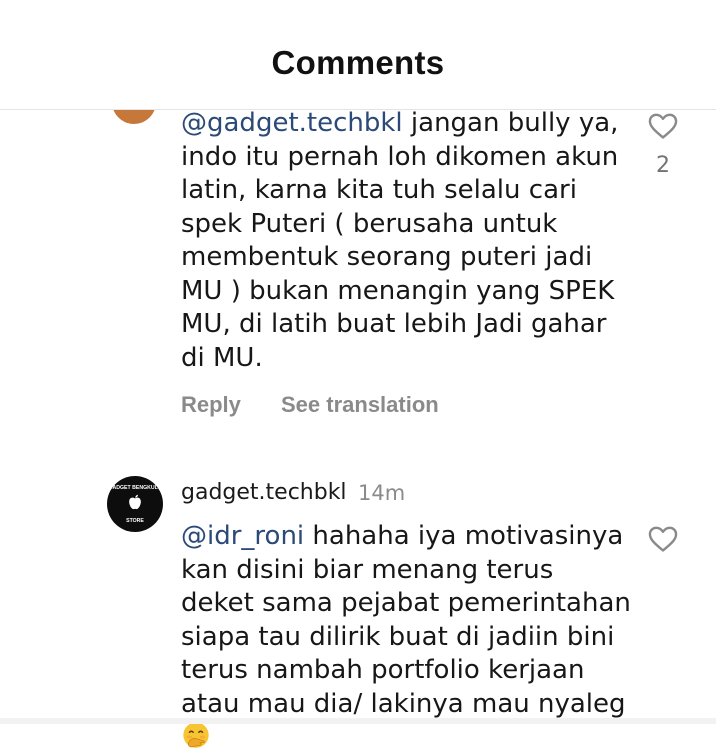 This screenshot has width=716, height=756. What do you see at coordinates (135, 521) in the screenshot?
I see `avatar-text-bottom: STORE` at bounding box center [135, 521].